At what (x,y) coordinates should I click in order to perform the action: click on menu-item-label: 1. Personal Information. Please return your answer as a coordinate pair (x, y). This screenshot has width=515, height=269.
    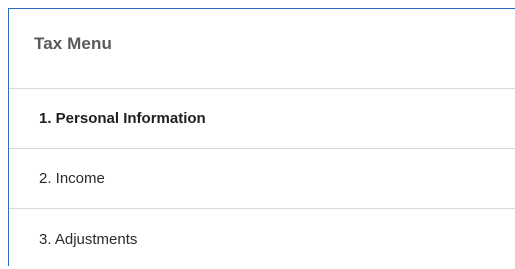
    Looking at the image, I should click on (122, 118).